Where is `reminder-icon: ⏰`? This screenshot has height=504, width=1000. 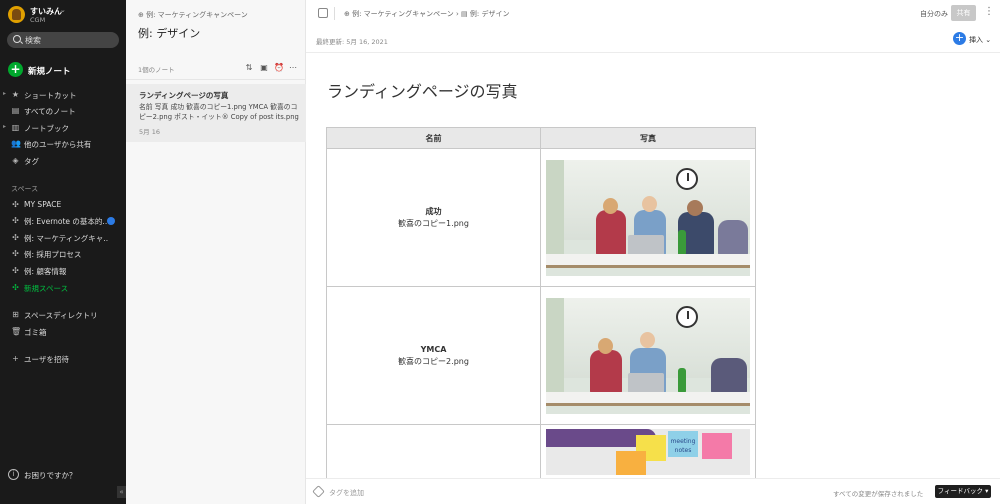
reminder-icon: ⏰ is located at coordinates (279, 68).